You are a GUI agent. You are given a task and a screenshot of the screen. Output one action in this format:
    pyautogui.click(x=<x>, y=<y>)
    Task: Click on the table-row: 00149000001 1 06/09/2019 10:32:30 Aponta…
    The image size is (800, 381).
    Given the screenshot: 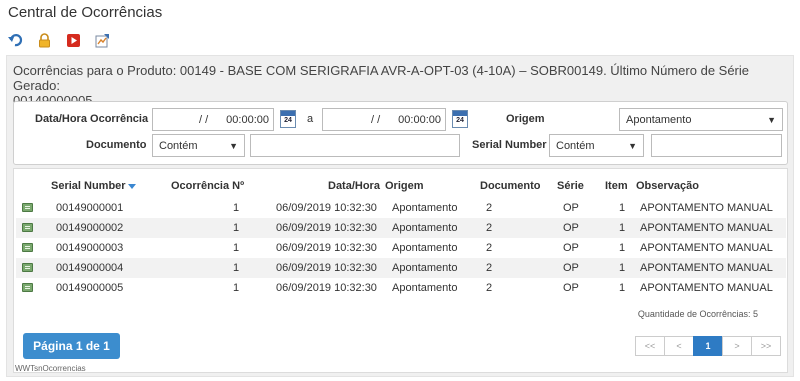 What is the action you would take?
    pyautogui.click(x=401, y=208)
    